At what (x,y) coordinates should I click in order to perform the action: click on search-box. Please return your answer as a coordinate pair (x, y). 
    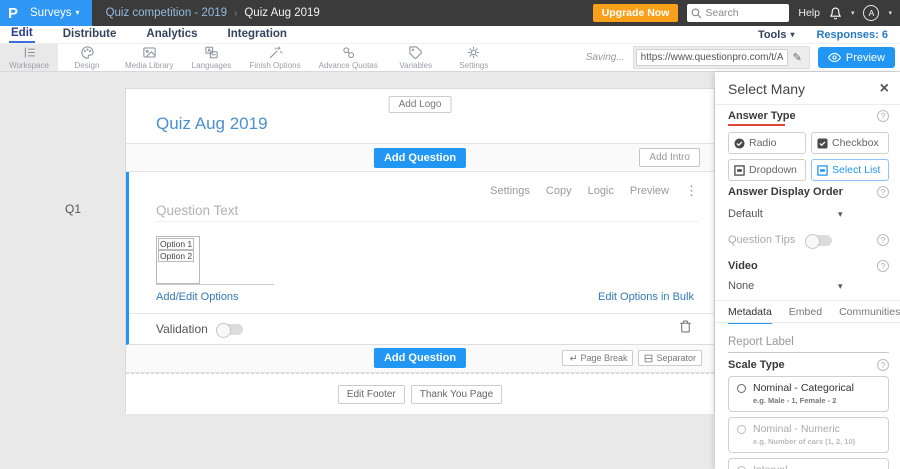
    Looking at the image, I should click on (738, 13).